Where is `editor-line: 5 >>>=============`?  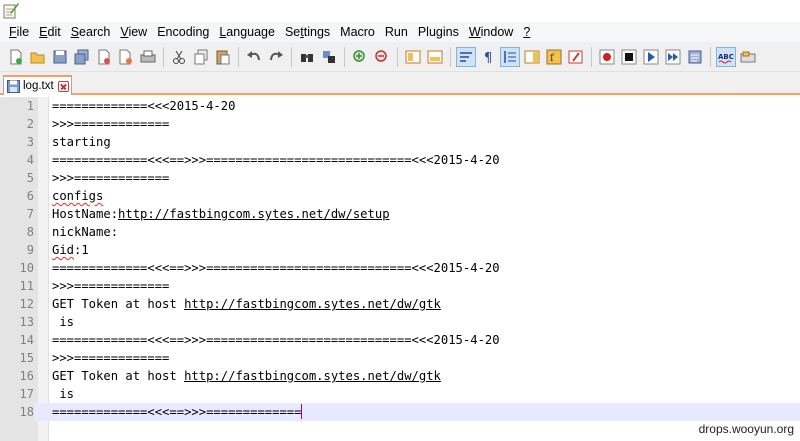 editor-line: 5 >>>============= is located at coordinates (400, 178).